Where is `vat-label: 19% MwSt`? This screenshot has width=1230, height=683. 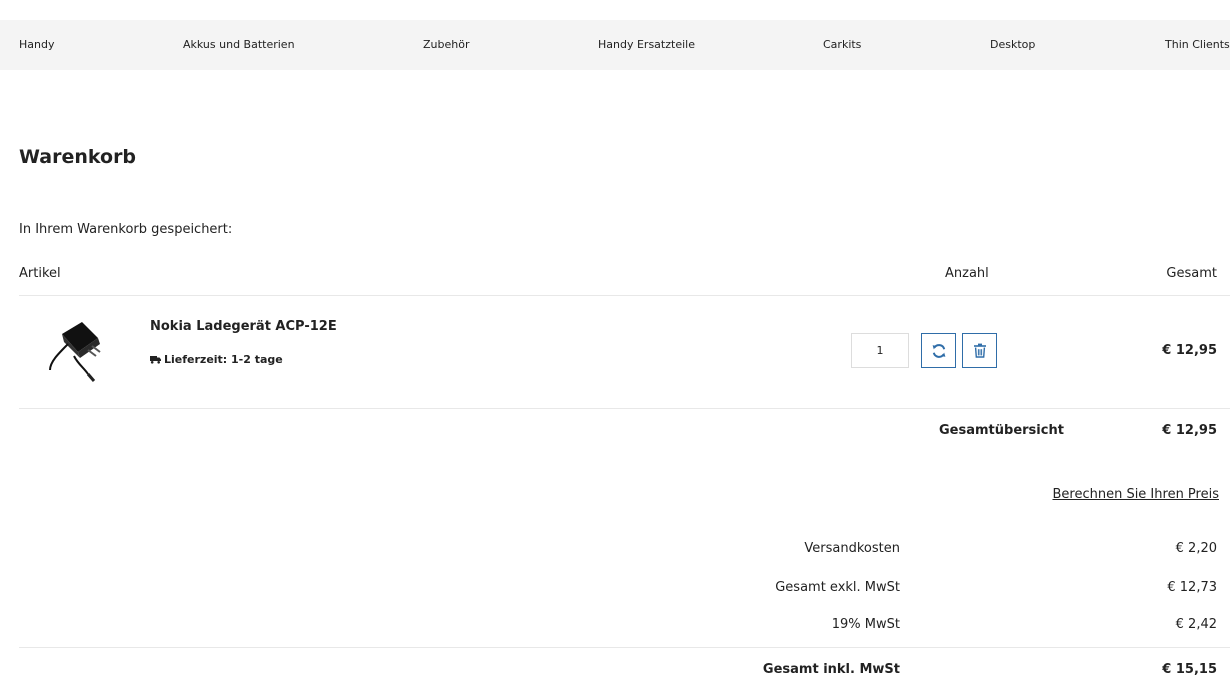
vat-label: 19% MwSt is located at coordinates (865, 624).